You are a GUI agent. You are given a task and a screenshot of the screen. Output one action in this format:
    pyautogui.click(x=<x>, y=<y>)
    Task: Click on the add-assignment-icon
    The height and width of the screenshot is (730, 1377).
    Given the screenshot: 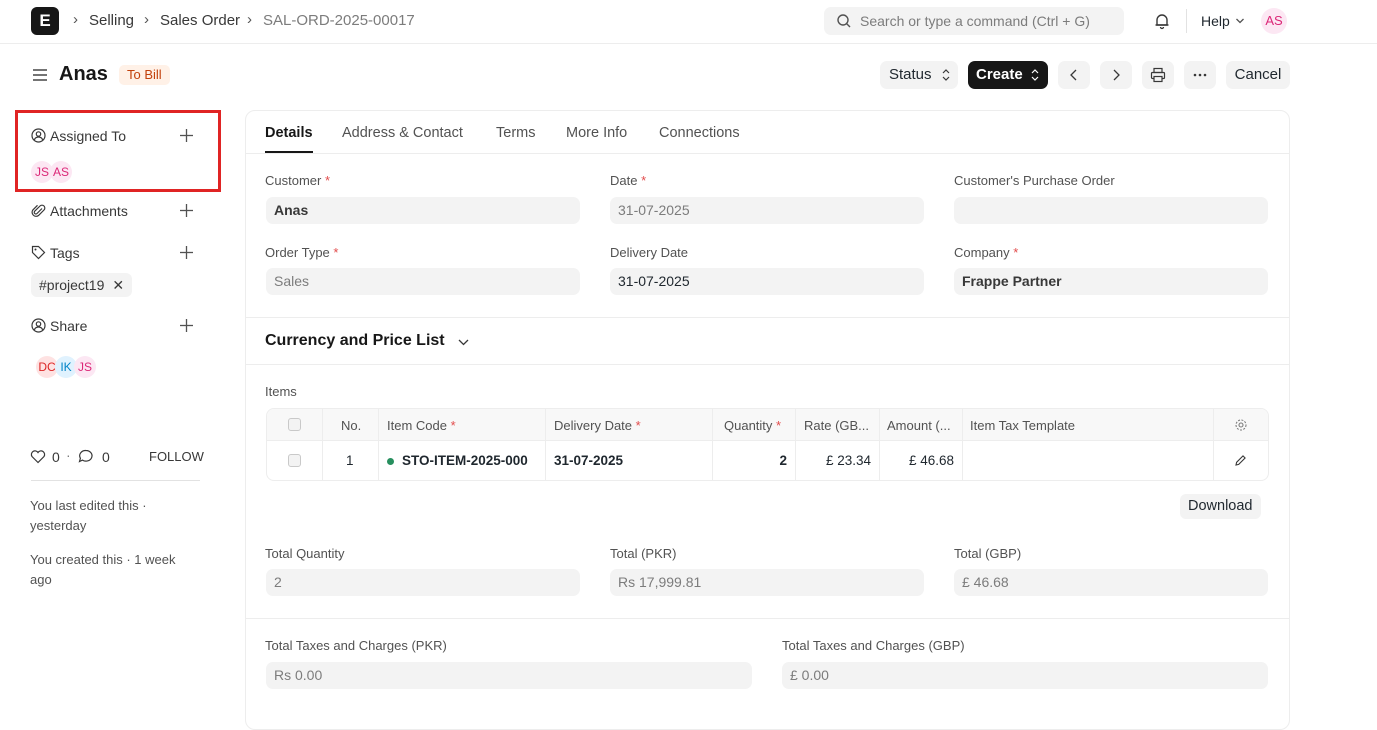 What is the action you would take?
    pyautogui.click(x=186, y=135)
    